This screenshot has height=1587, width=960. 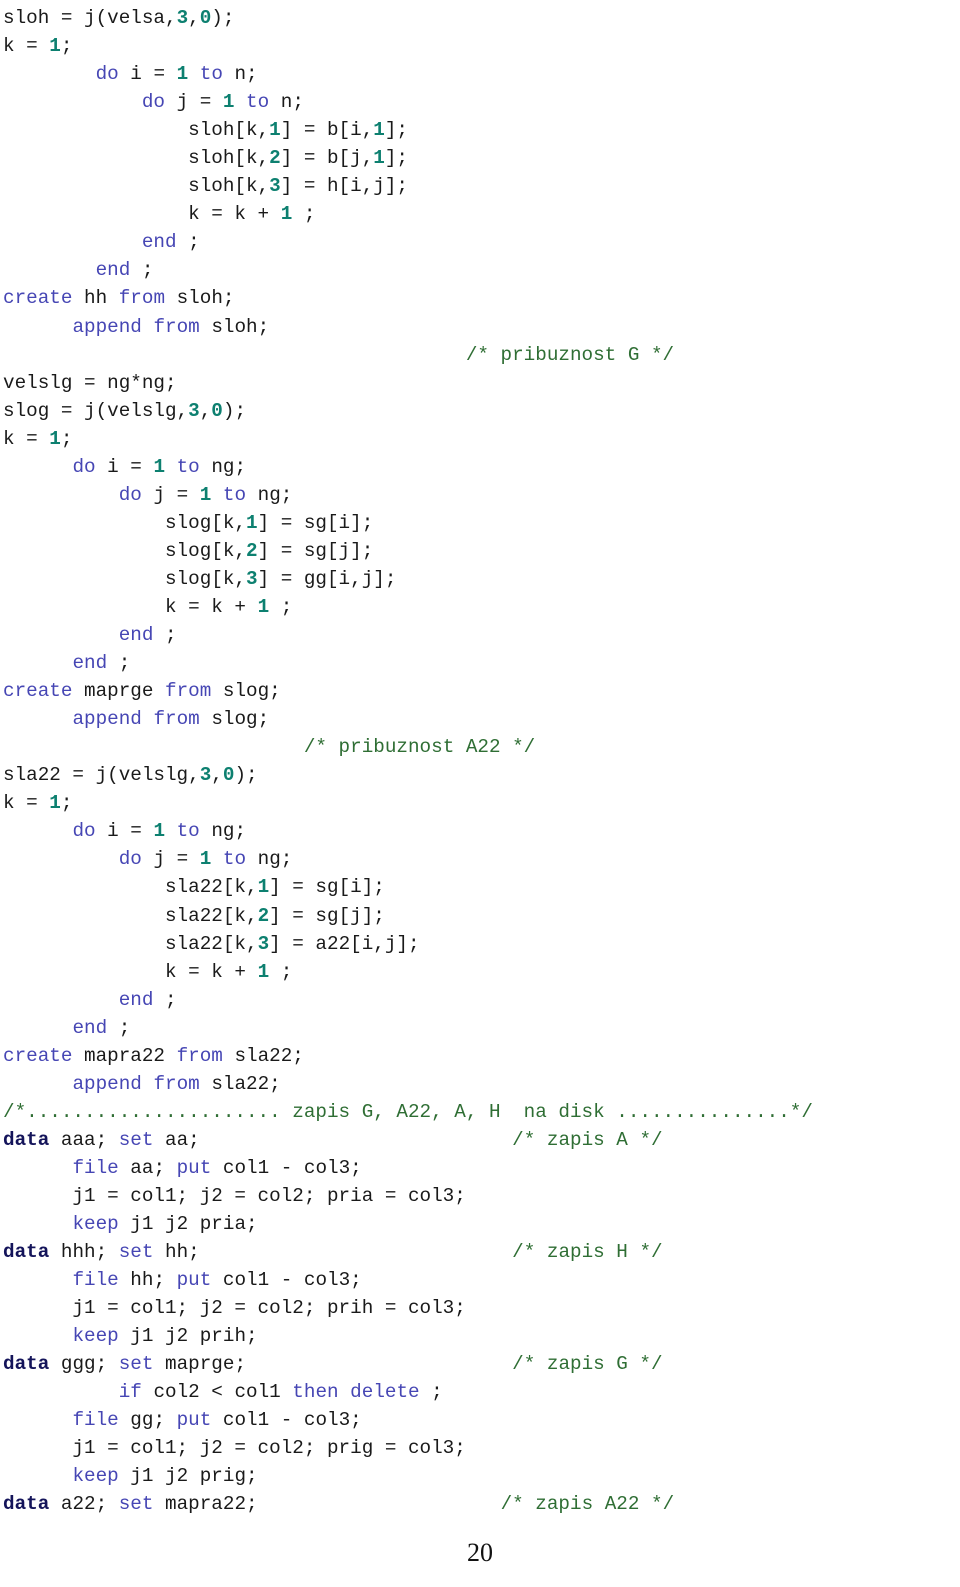 I want to click on code-token-plain: ;, so click(x=66, y=438).